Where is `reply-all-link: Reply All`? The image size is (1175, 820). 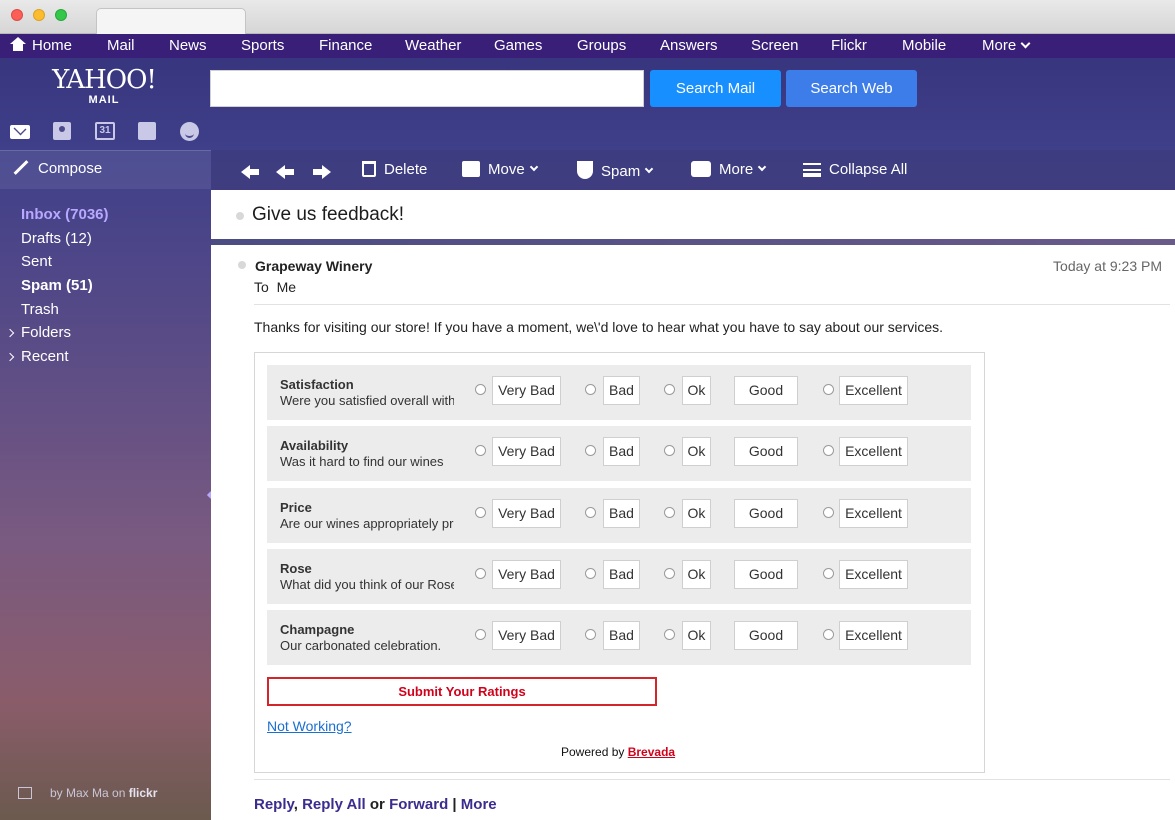 reply-all-link: Reply All is located at coordinates (334, 804).